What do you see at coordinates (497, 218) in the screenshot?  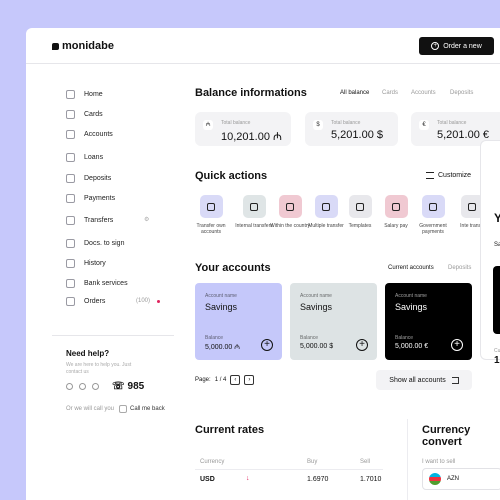 I see `panel-heading: Y` at bounding box center [497, 218].